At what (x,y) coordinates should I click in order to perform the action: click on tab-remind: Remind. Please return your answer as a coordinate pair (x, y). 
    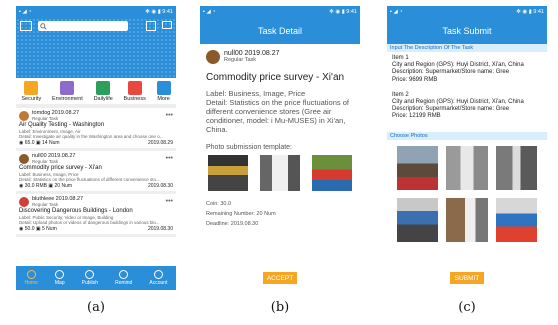
    Looking at the image, I should click on (123, 278).